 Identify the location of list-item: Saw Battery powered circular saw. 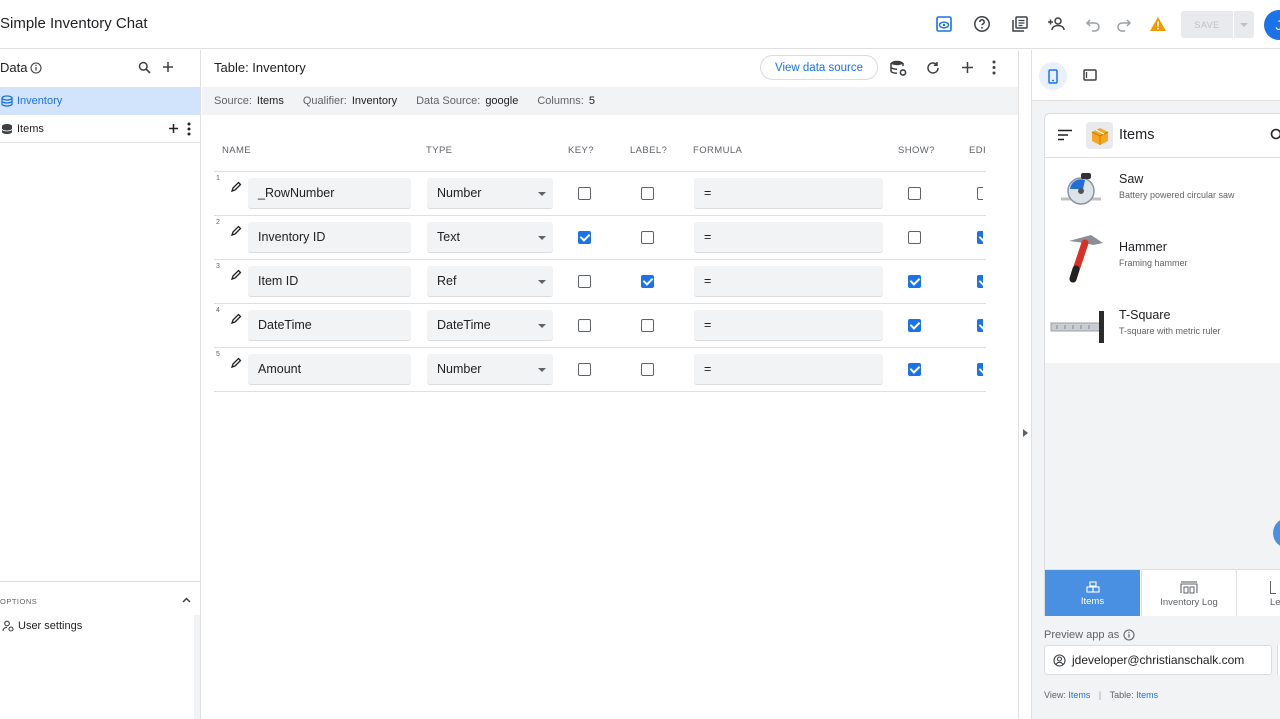
(1162, 193).